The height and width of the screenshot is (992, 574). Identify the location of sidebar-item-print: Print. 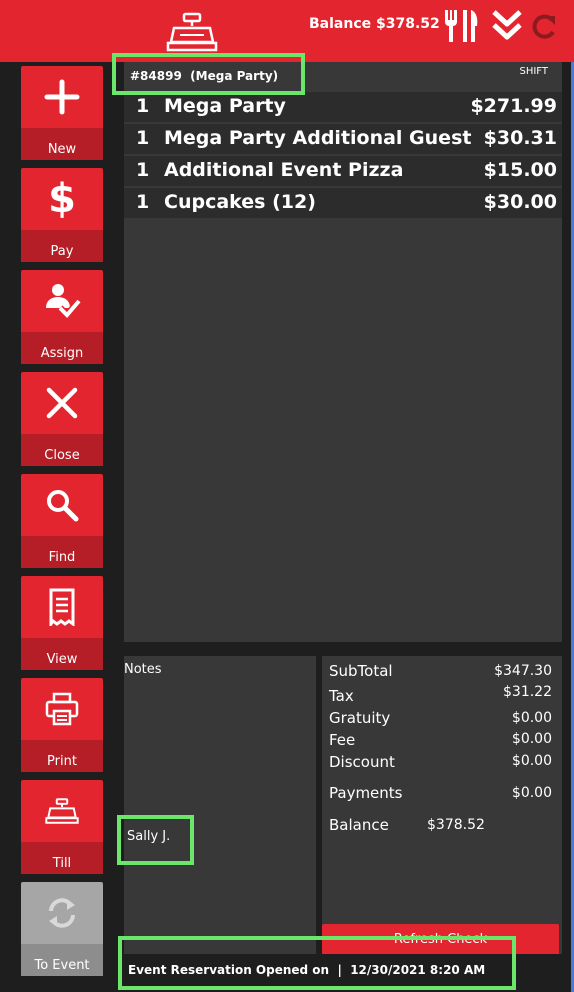
(62, 725).